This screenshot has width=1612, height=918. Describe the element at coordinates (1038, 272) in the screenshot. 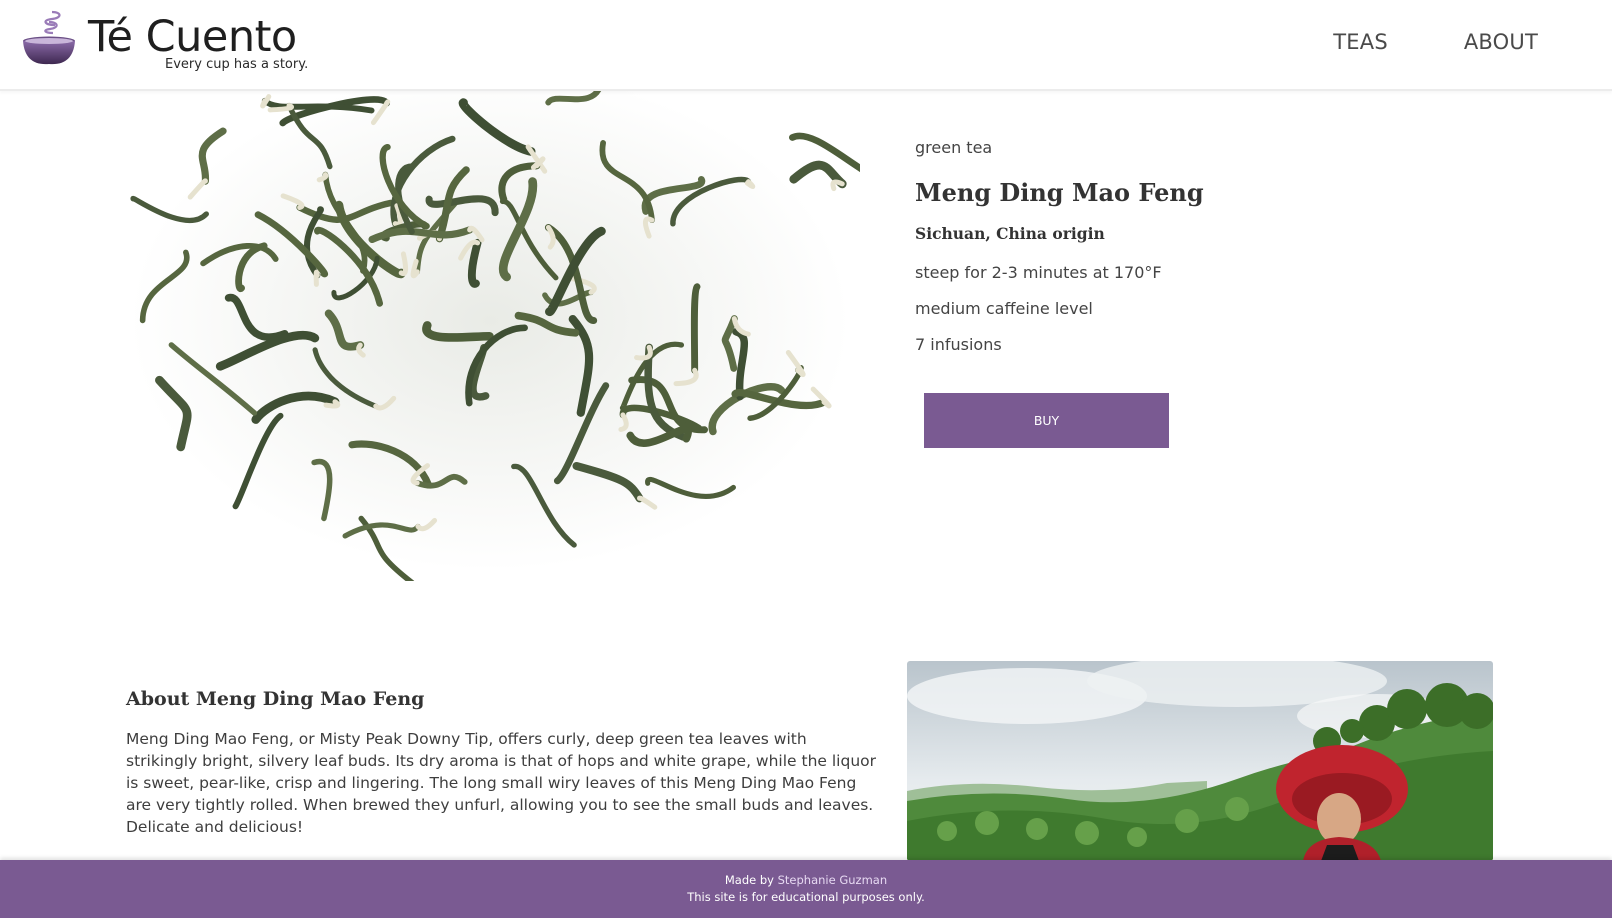

I see `steep-instructions: steep for 2-3 minutes at 170°F` at that location.